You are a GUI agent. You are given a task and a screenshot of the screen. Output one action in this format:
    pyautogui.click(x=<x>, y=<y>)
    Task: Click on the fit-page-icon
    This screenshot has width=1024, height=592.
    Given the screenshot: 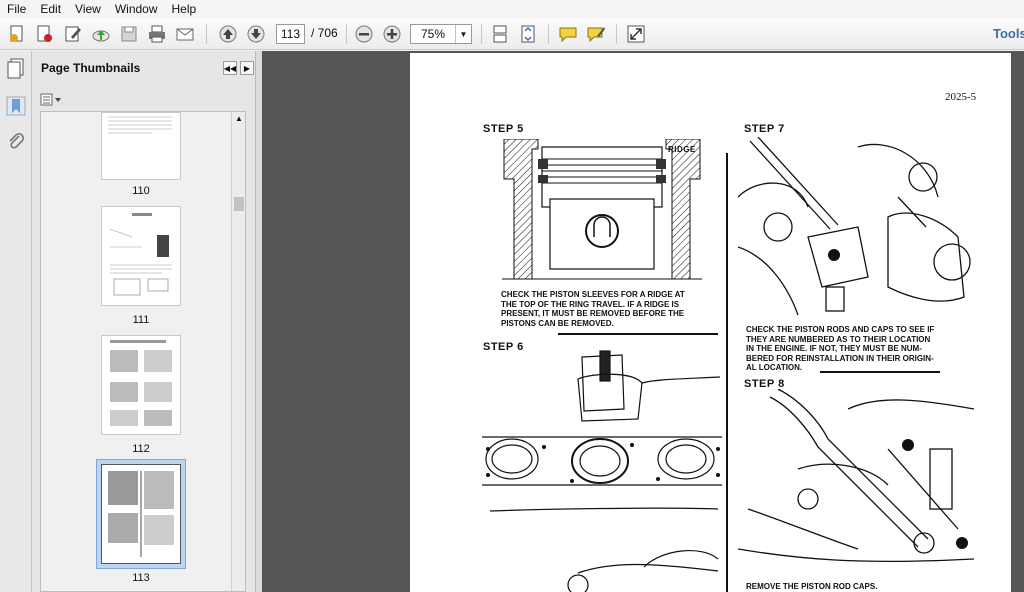 What is the action you would take?
    pyautogui.click(x=528, y=34)
    